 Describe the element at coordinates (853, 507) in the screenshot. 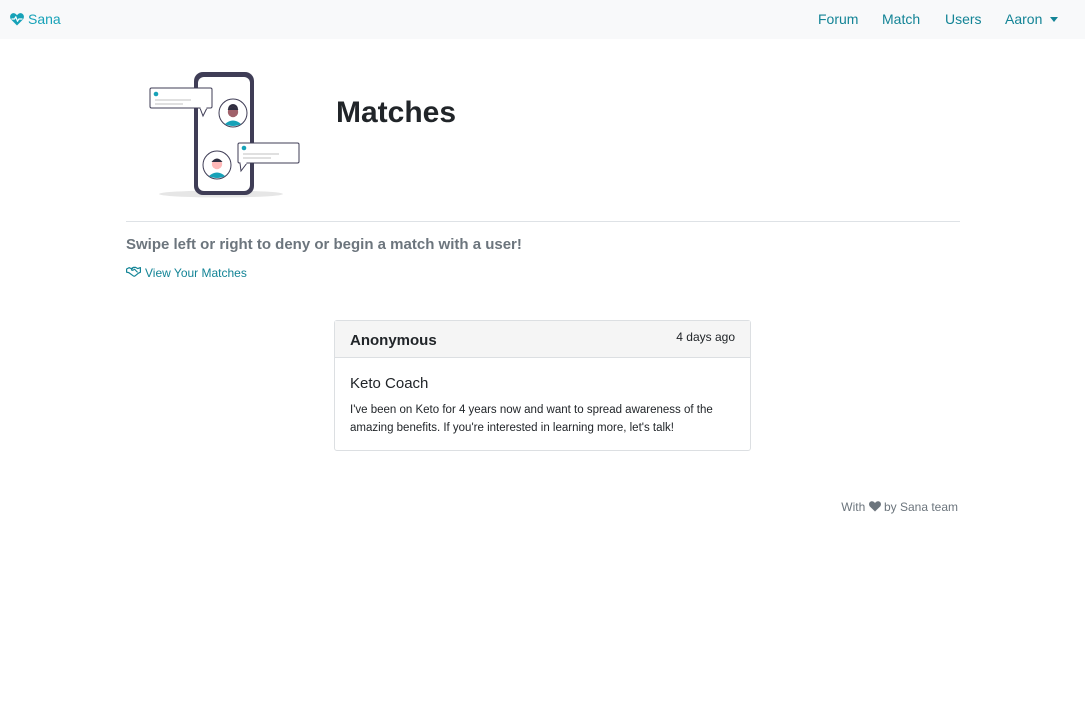

I see `footer-prefix: With` at that location.